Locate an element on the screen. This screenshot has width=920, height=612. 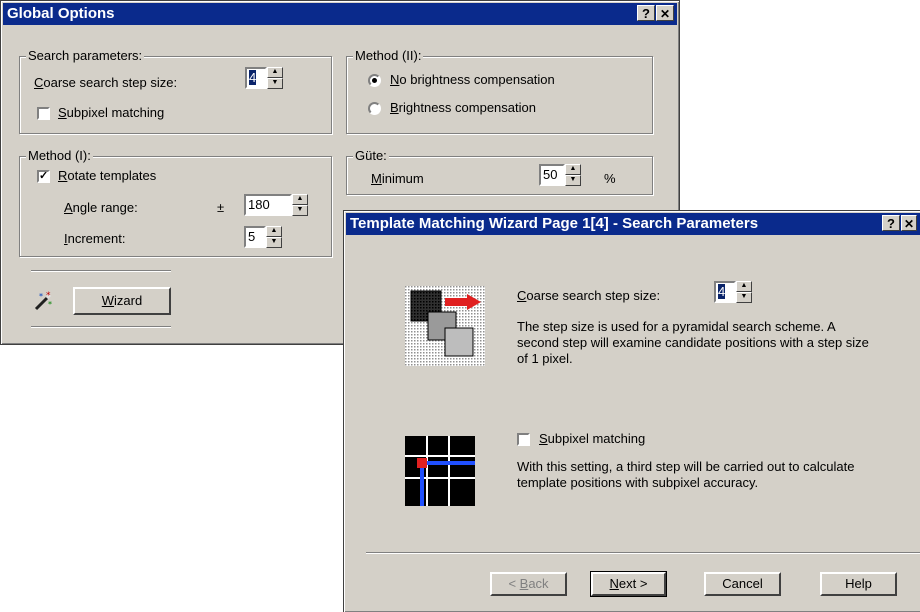
wizard-button: Wizard is located at coordinates (122, 301).